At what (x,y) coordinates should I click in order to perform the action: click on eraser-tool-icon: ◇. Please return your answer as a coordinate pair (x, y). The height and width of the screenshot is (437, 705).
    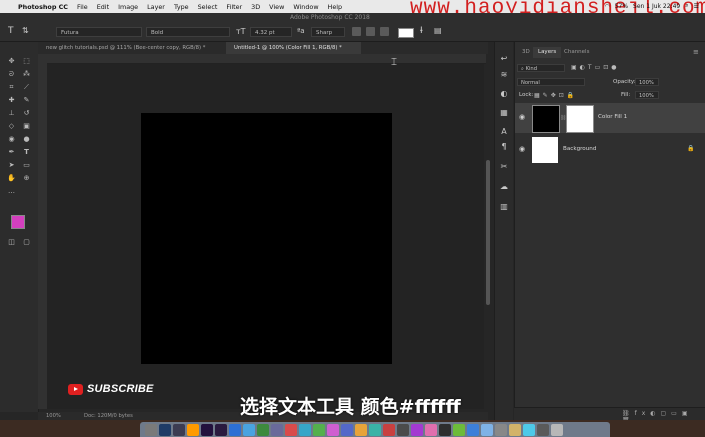
    Looking at the image, I should click on (11, 126).